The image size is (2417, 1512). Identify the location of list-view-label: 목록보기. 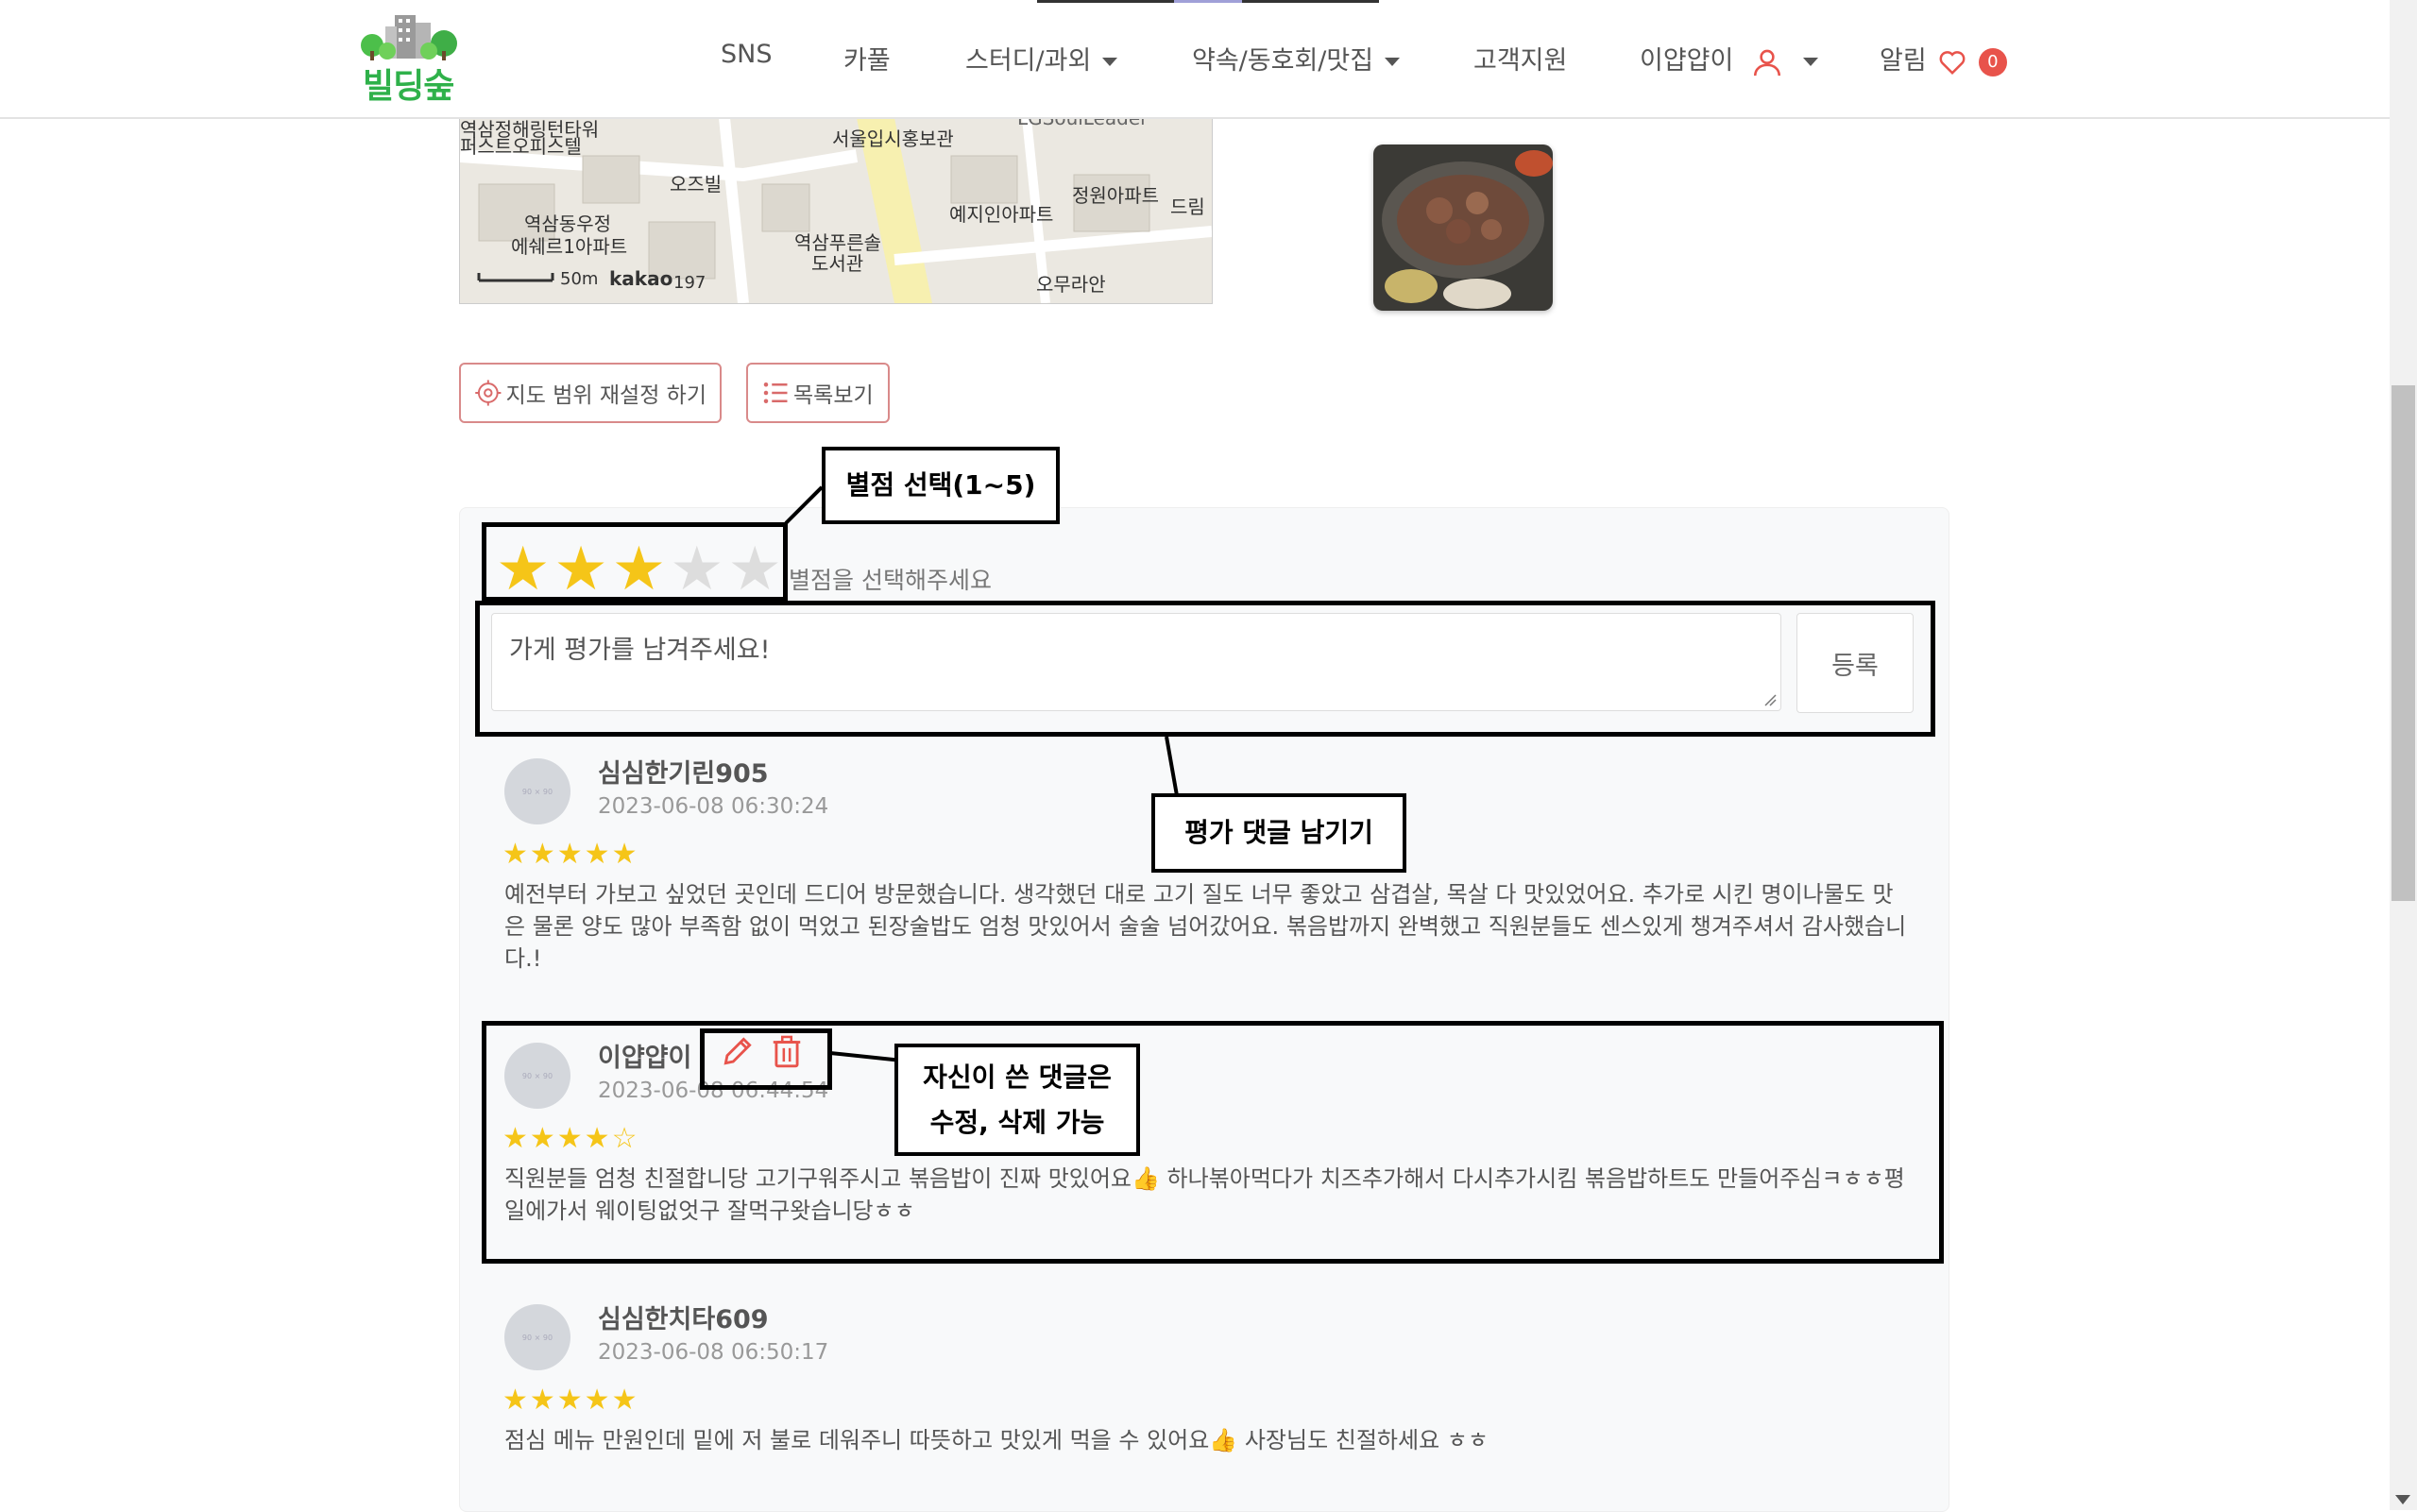
(833, 395).